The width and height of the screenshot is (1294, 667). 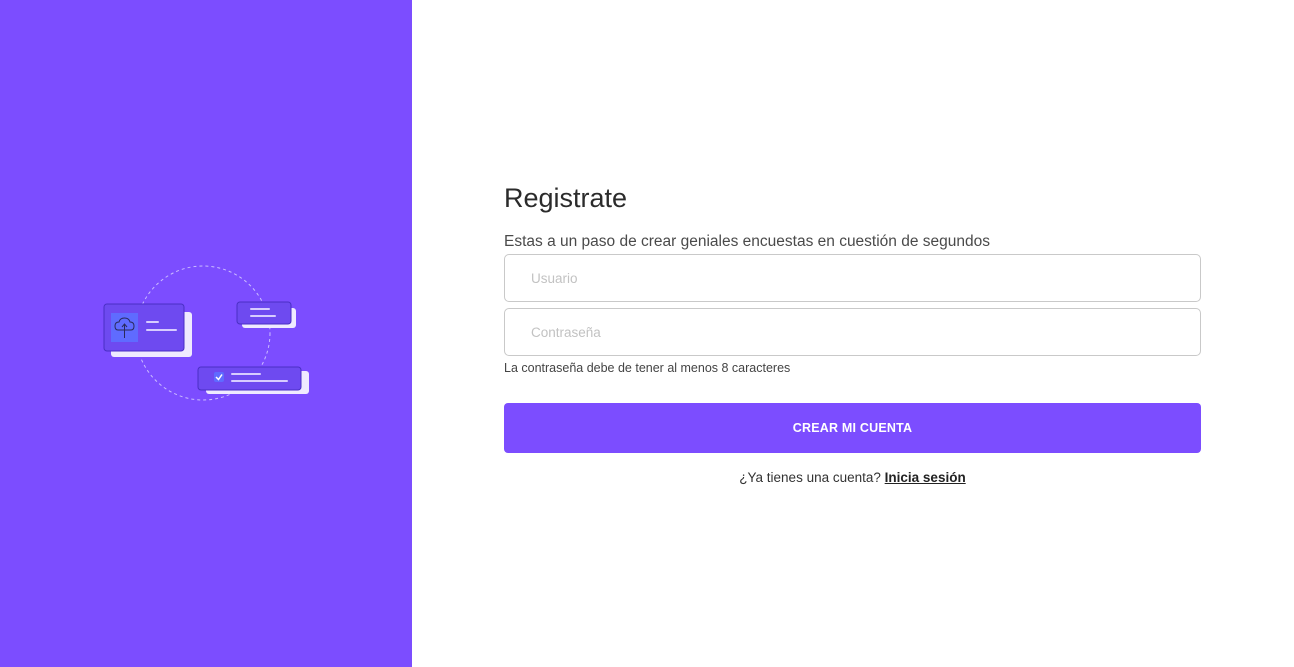 What do you see at coordinates (852, 428) in the screenshot?
I see `create-account-button: CREAR MI CUENTA` at bounding box center [852, 428].